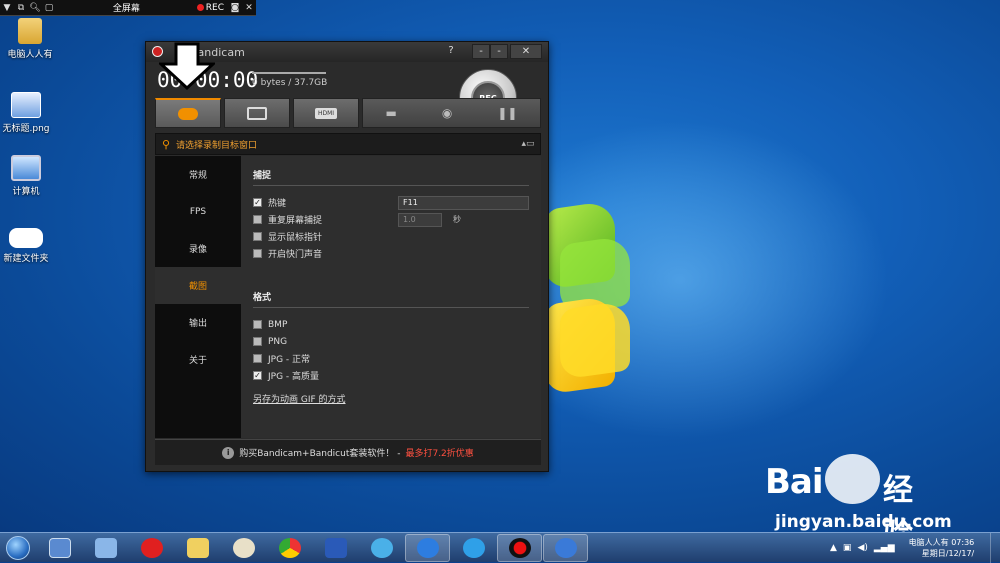 Image resolution: width=1000 pixels, height=563 pixels. I want to click on repeat-interval-input: 1.0, so click(420, 219).